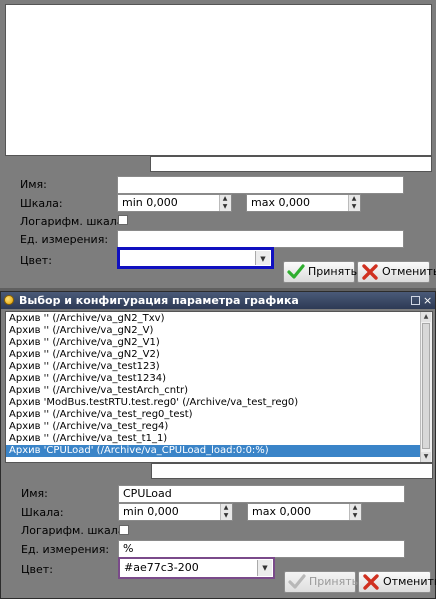 This screenshot has width=436, height=599. Describe the element at coordinates (415, 300) in the screenshot. I see `maximize-icon` at that location.